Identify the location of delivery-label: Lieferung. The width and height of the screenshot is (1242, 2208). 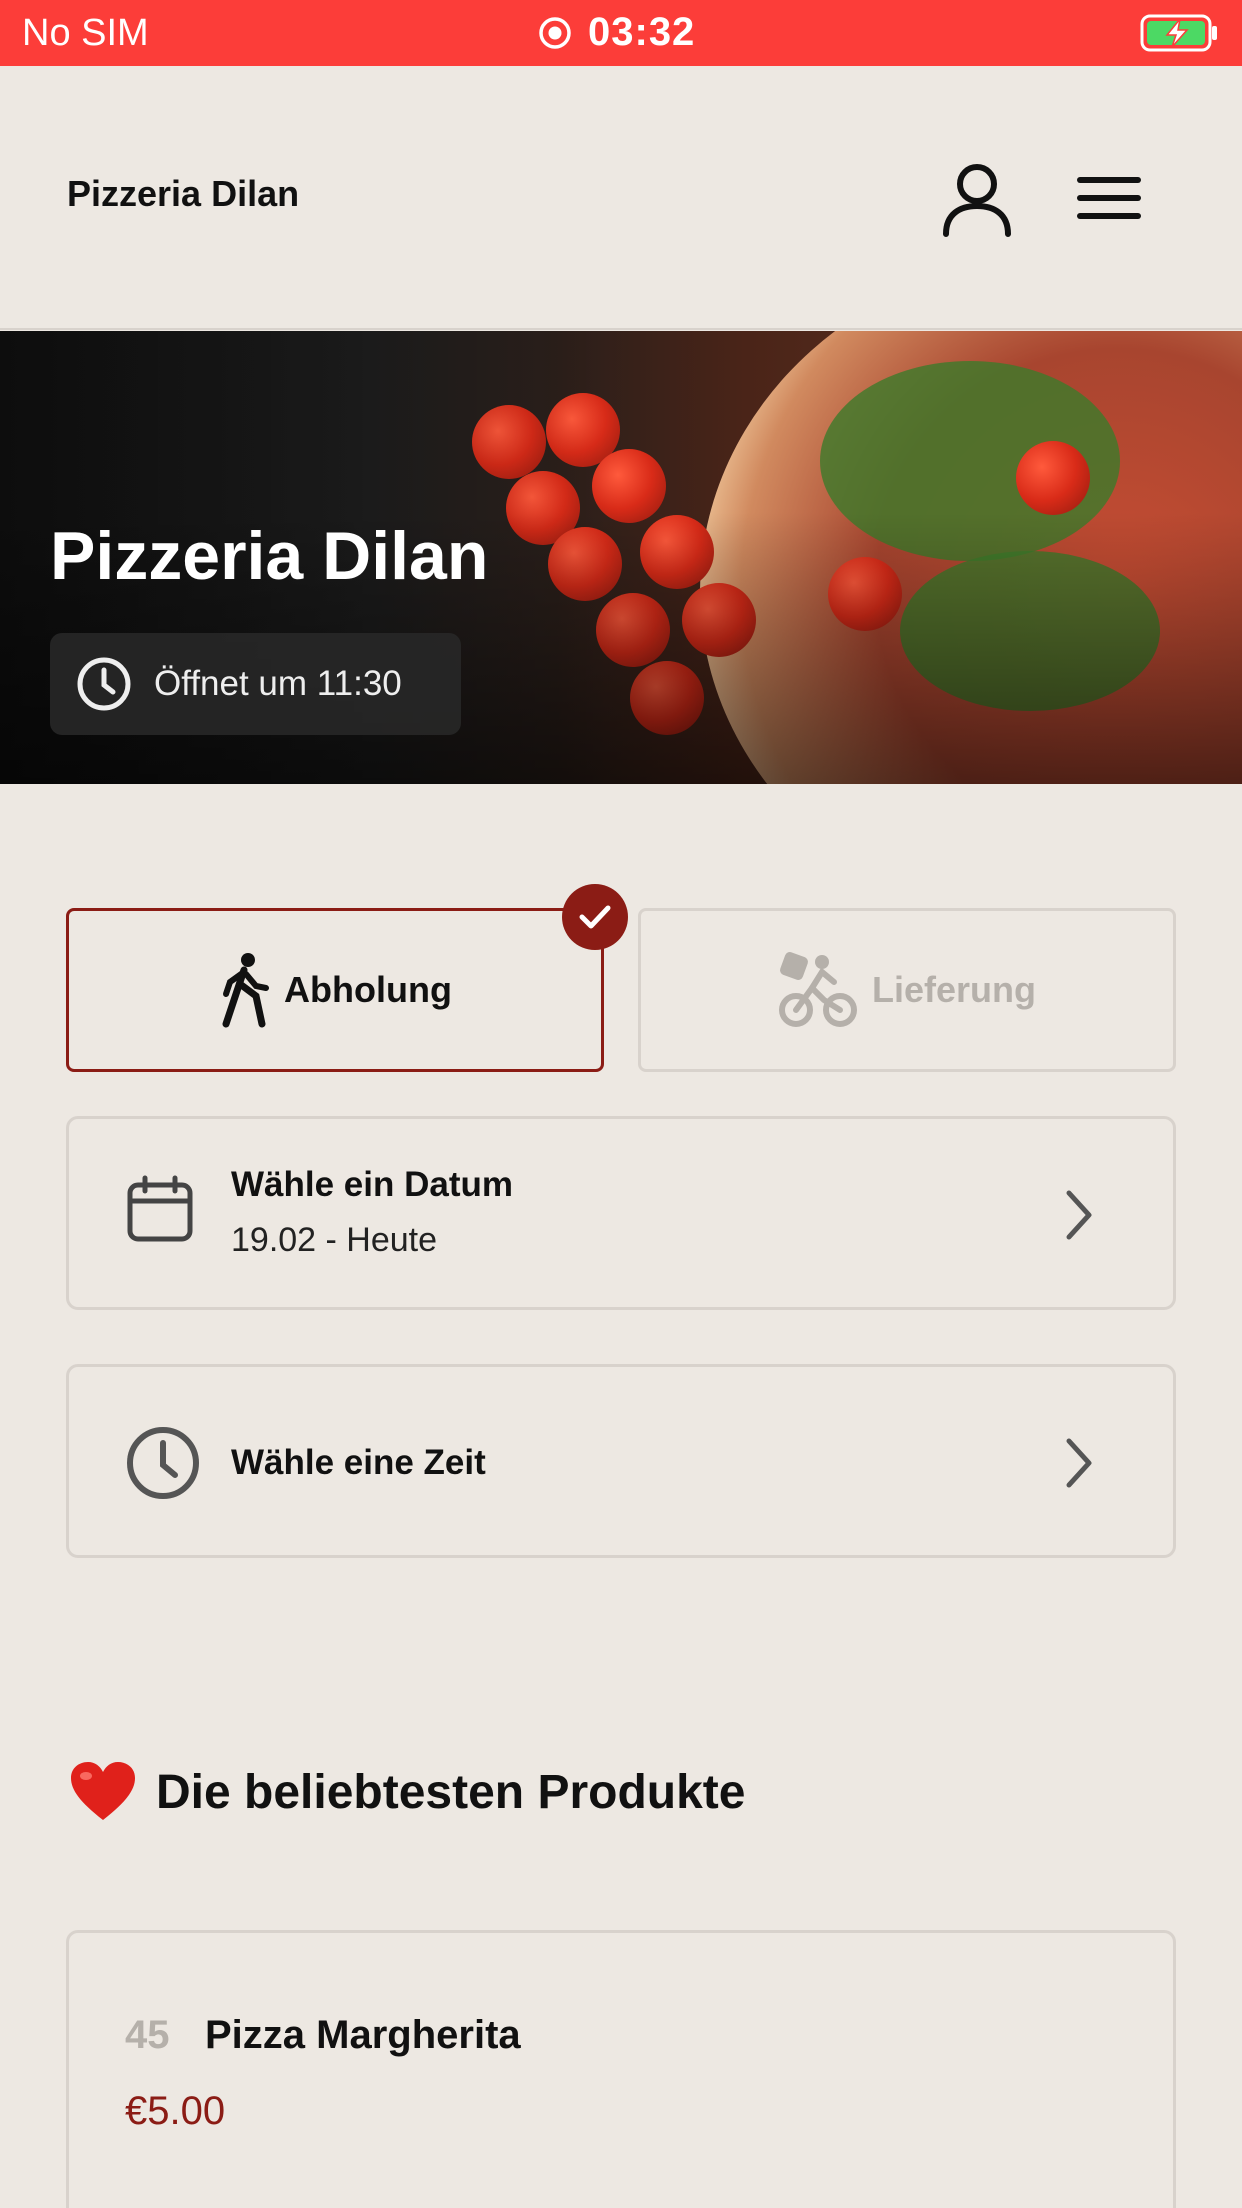
(953, 989).